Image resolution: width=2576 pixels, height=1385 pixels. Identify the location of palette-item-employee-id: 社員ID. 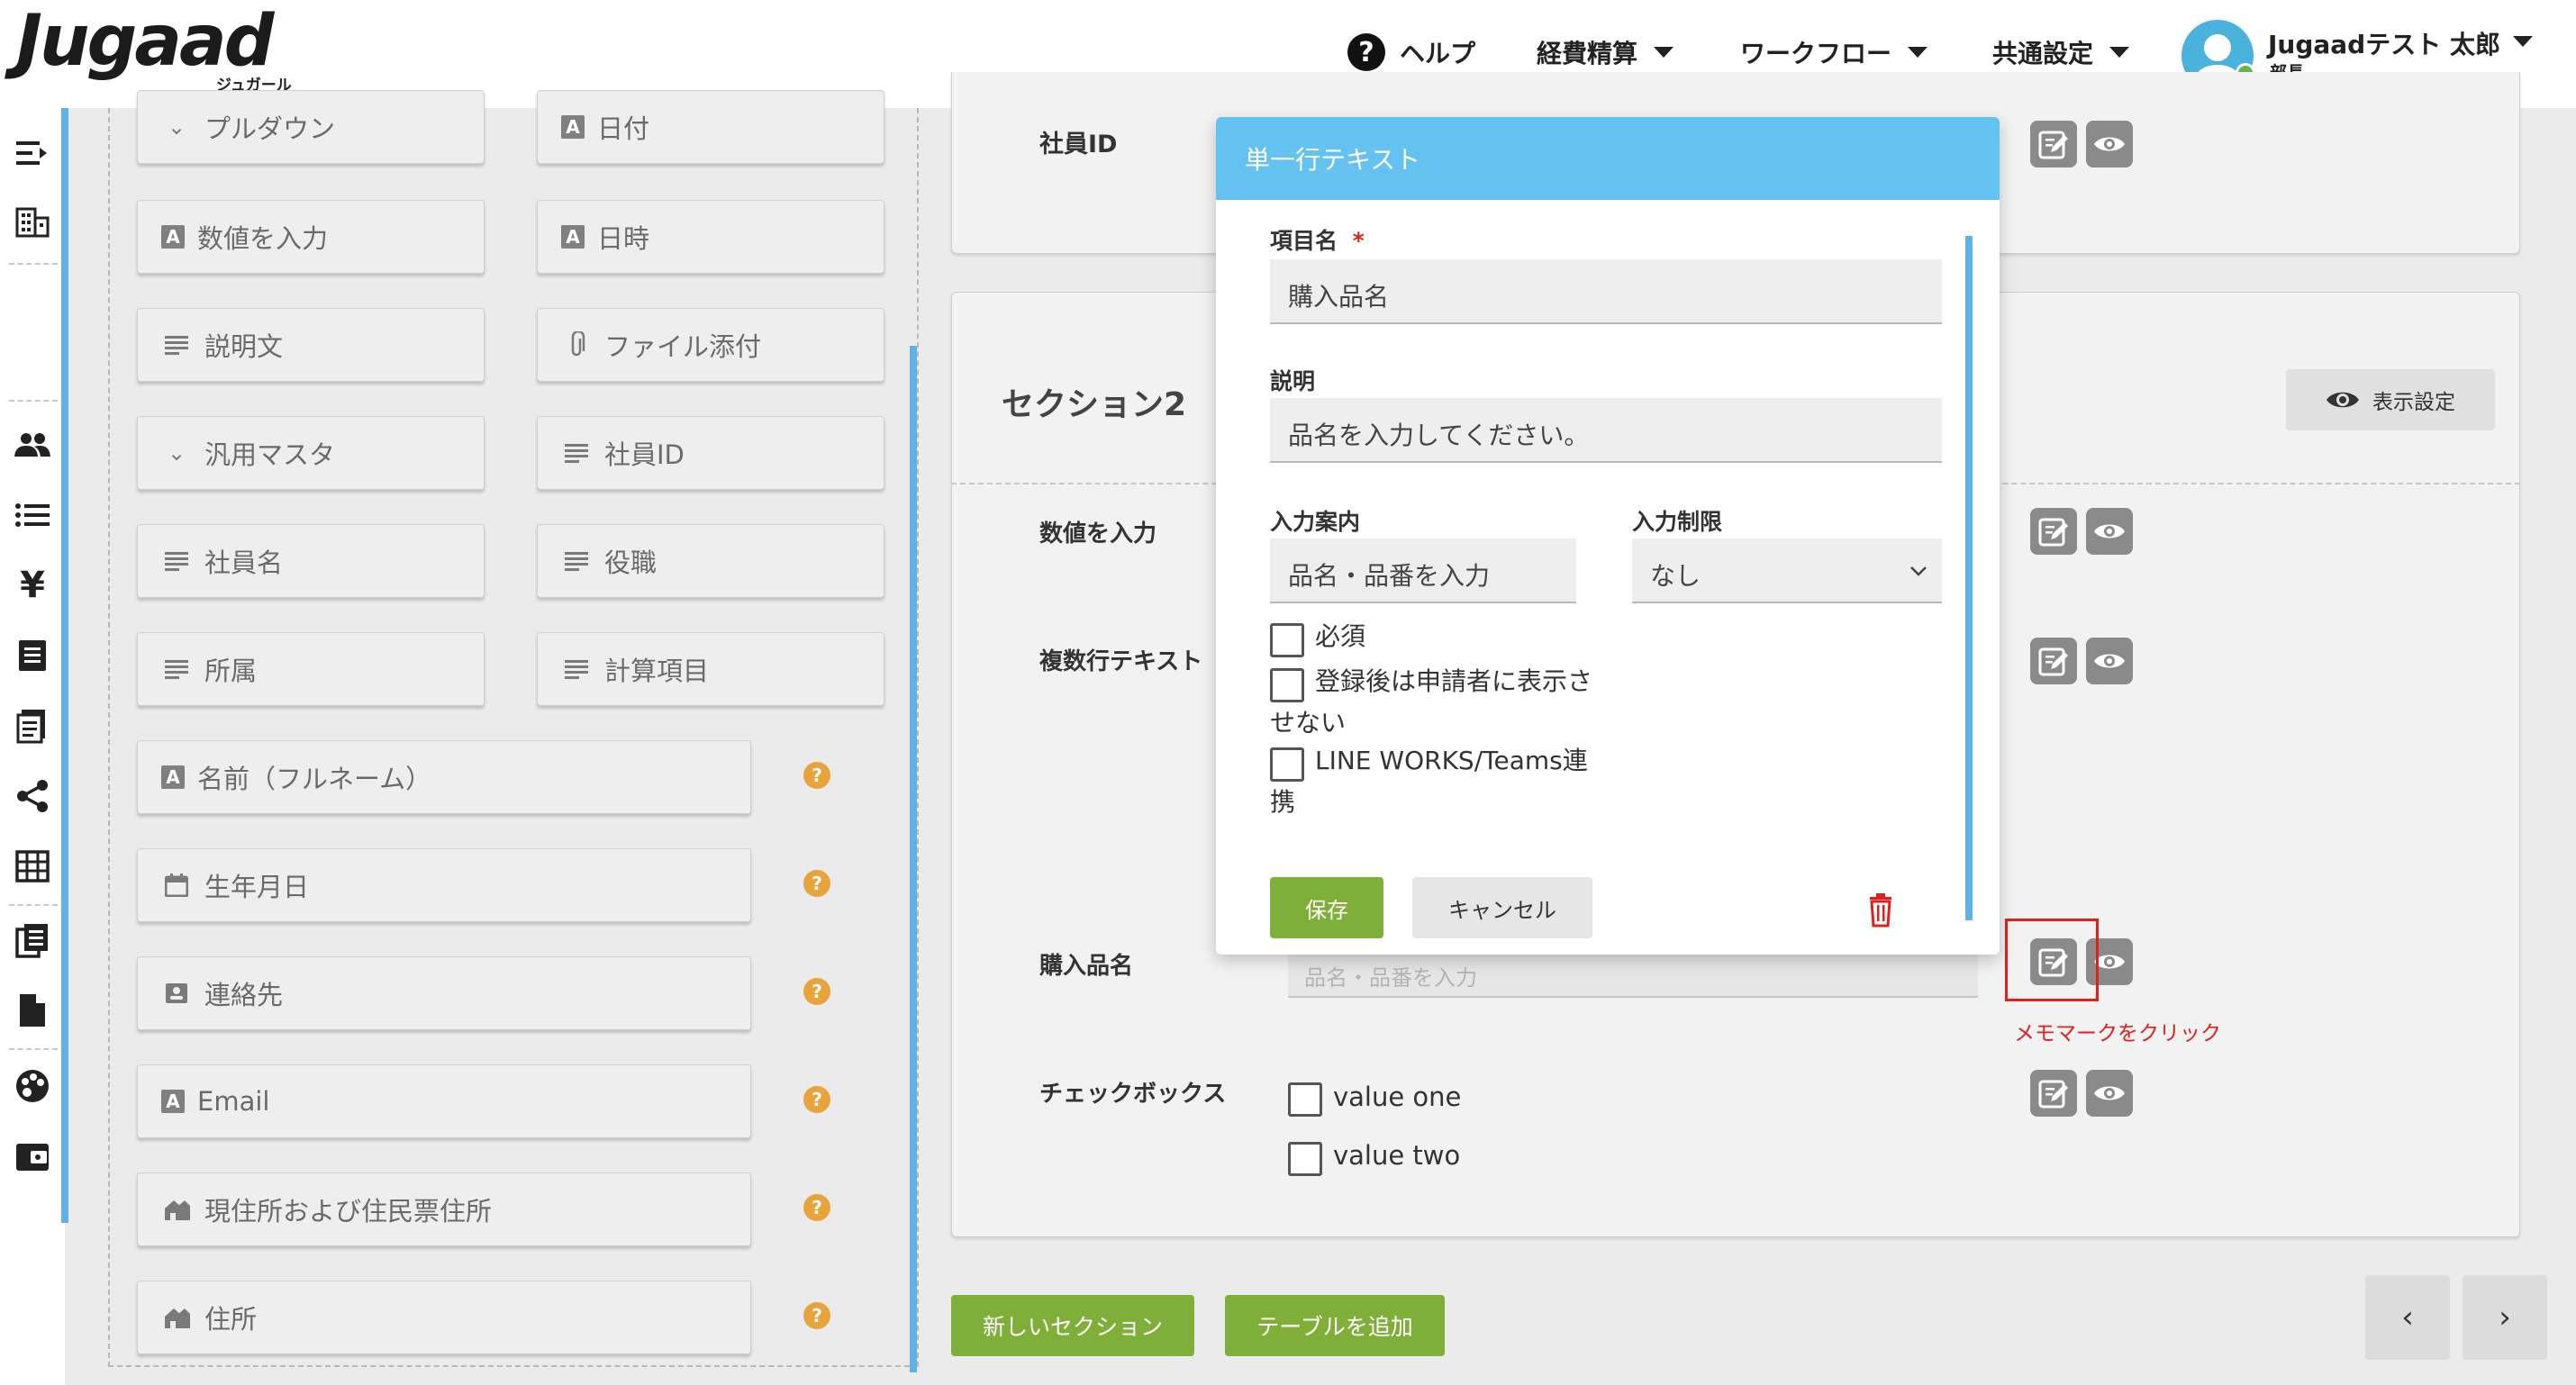
(711, 453).